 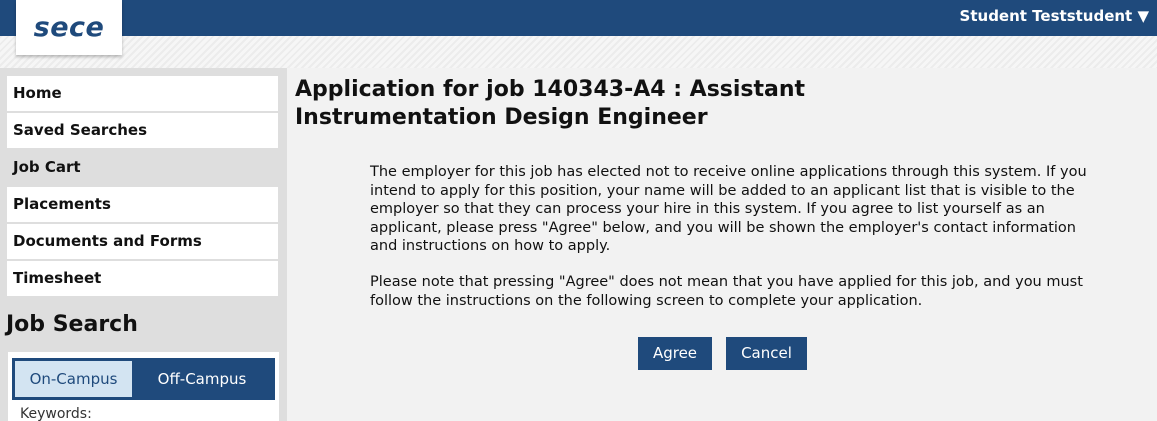 I want to click on job-search-tabs: On-Campus Off-Campus, so click(x=143, y=379).